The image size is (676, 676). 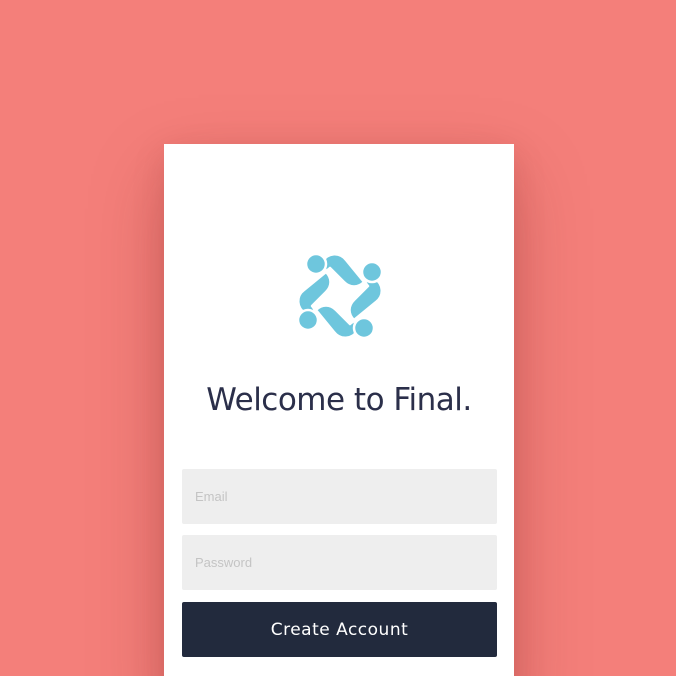 What do you see at coordinates (339, 562) in the screenshot?
I see `password-field` at bounding box center [339, 562].